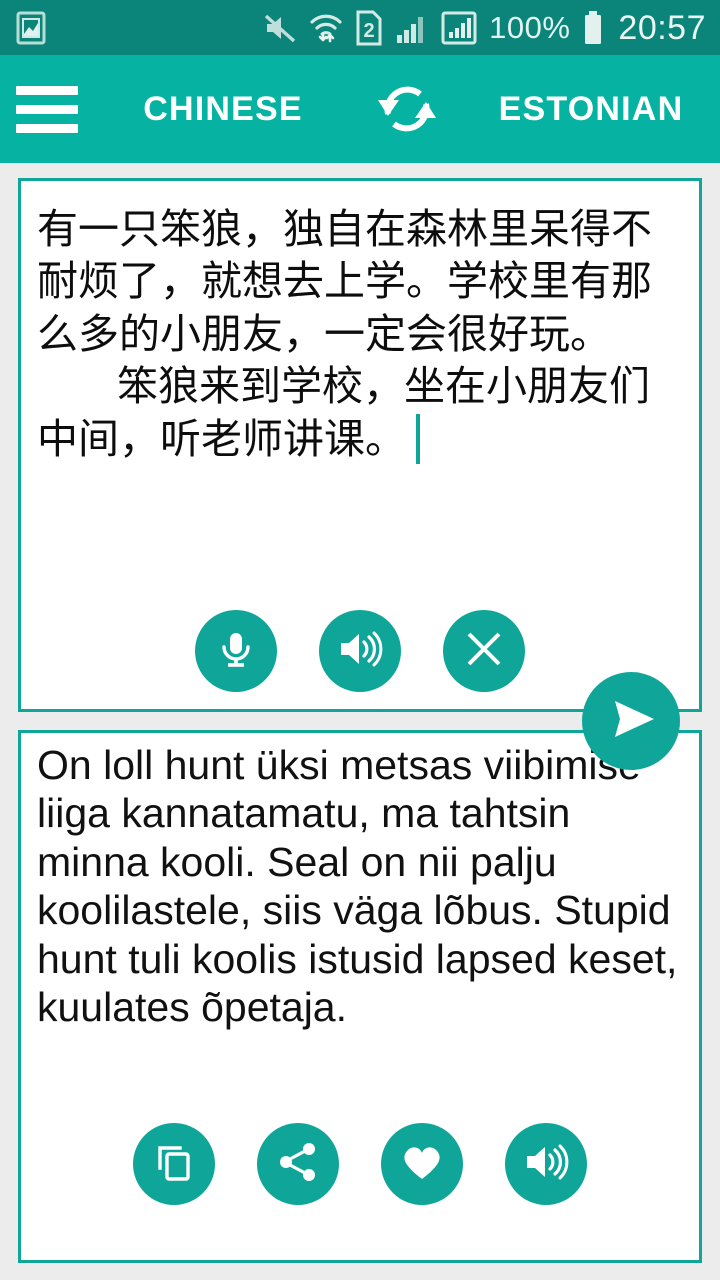  Describe the element at coordinates (223, 109) in the screenshot. I see `source-language-selector: CHINESE` at that location.